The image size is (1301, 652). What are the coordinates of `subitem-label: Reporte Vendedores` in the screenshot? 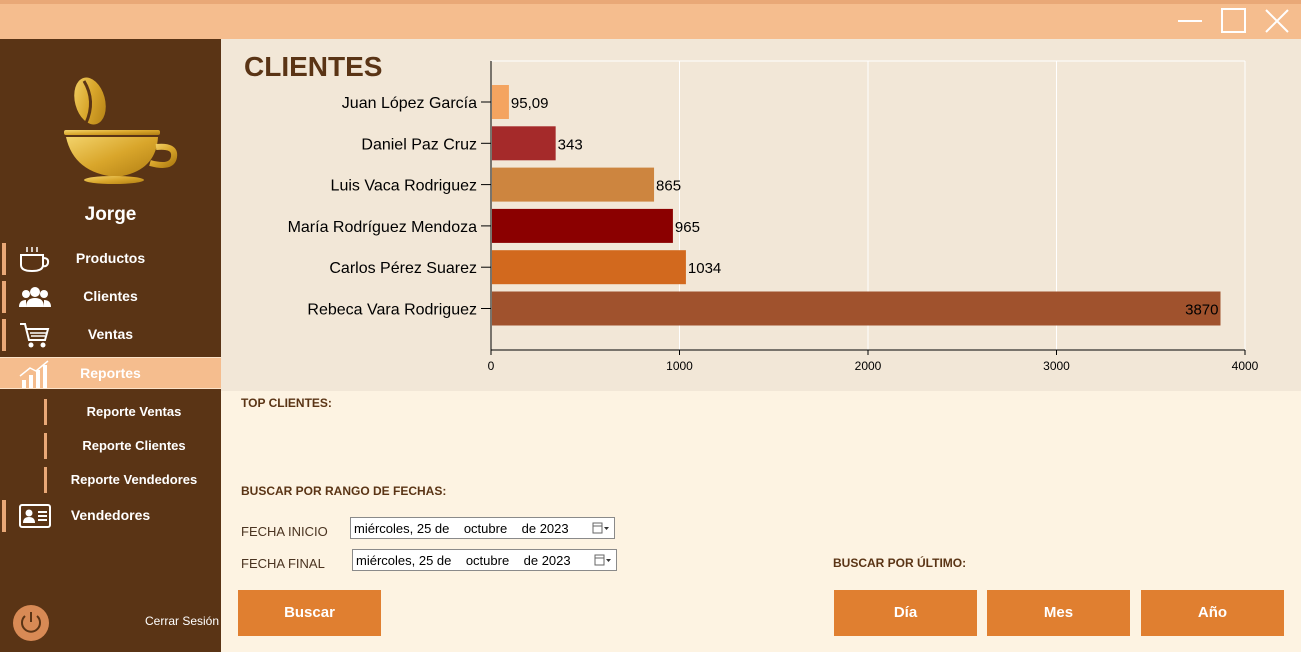 It's located at (134, 479).